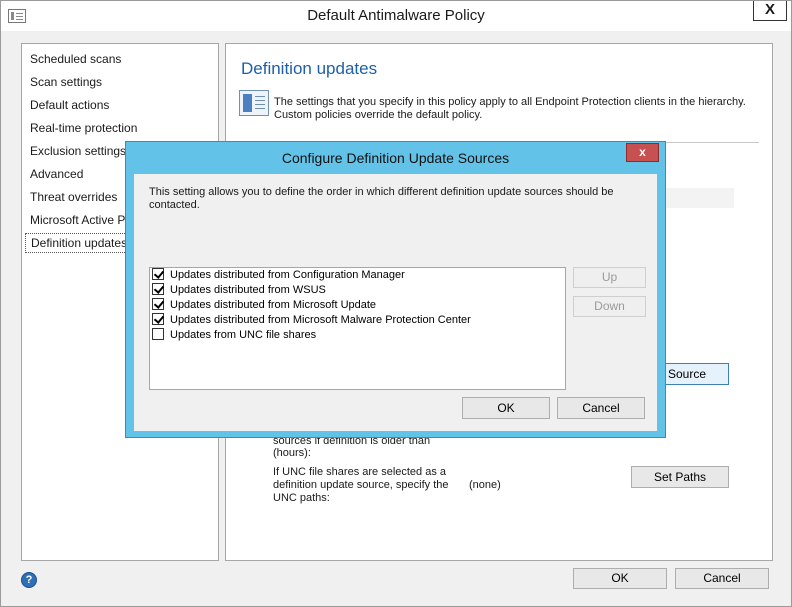 The width and height of the screenshot is (792, 607). Describe the element at coordinates (700, 198) in the screenshot. I see `background-band` at that location.